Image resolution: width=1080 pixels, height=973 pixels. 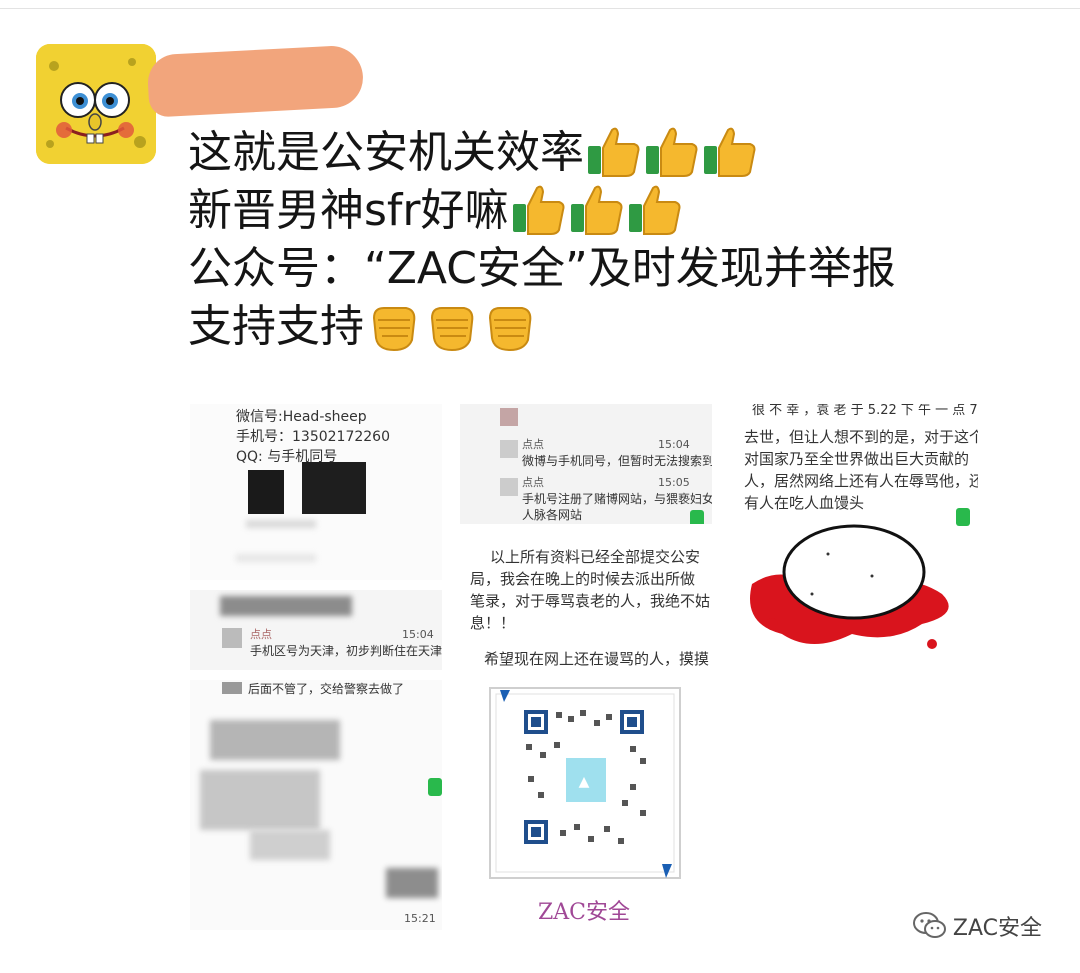 I want to click on post-line-1: 这就是公安机关效率, so click(x=608, y=153).